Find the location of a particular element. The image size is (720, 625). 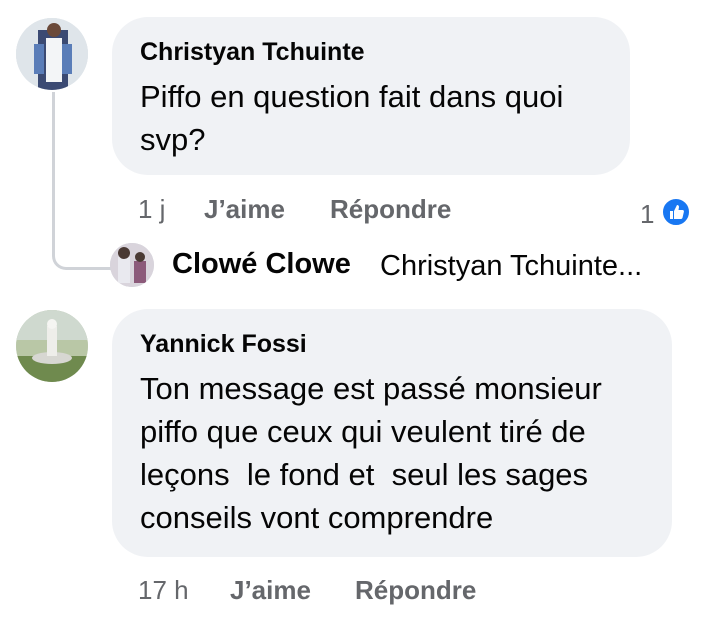

comment-text-line: Piffo en question fait dans quoi is located at coordinates (352, 96).